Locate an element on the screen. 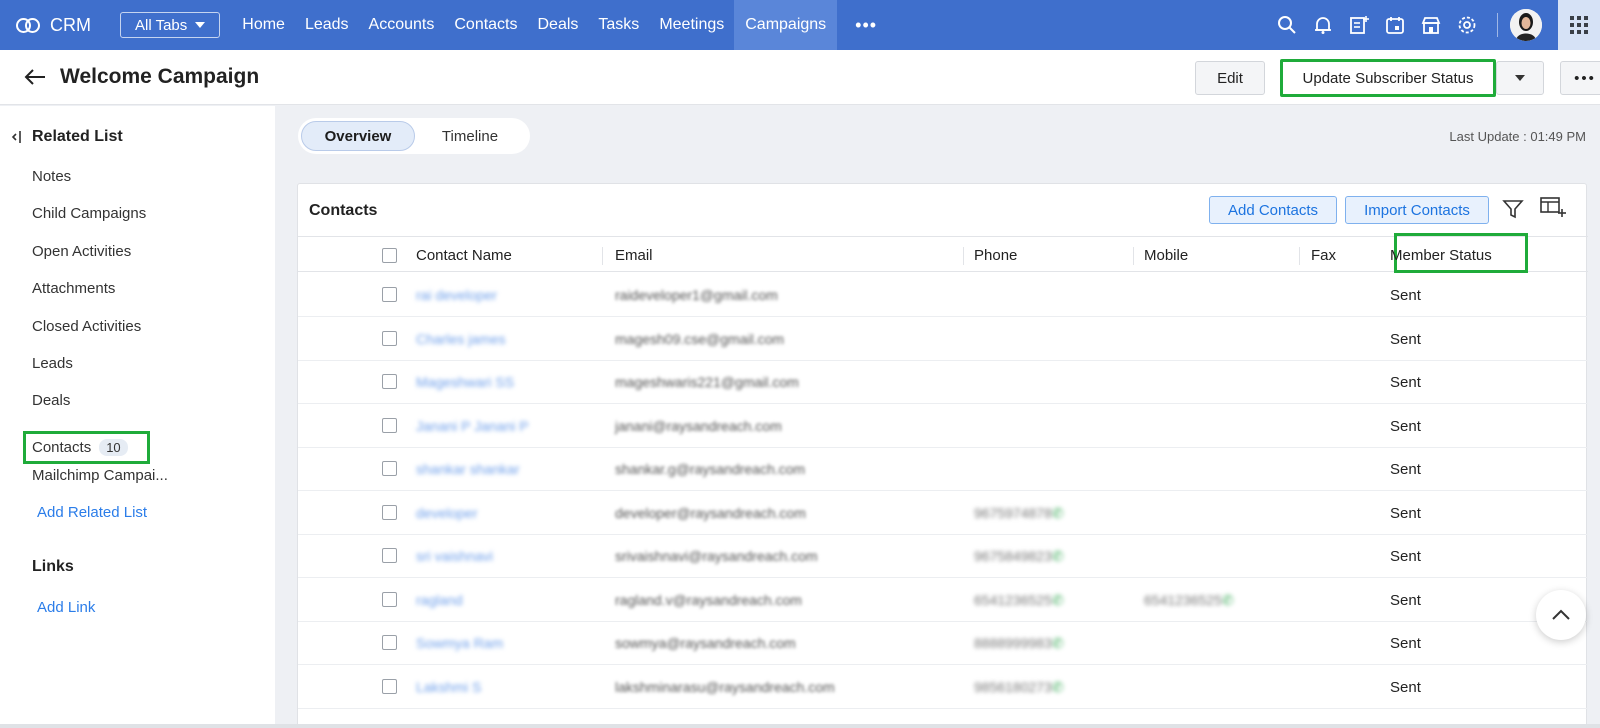 This screenshot has width=1600, height=728. sidebar-item-attachments: Attachments is located at coordinates (73, 288).